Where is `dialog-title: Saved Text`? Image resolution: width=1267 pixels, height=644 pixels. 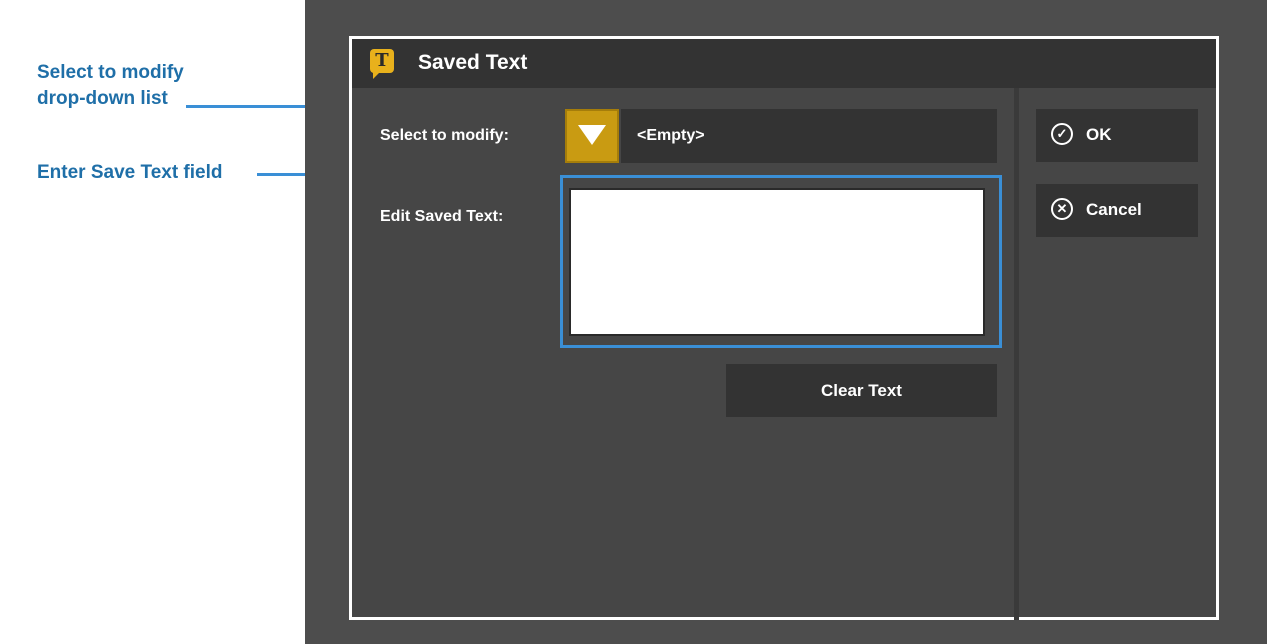
dialog-title: Saved Text is located at coordinates (473, 62).